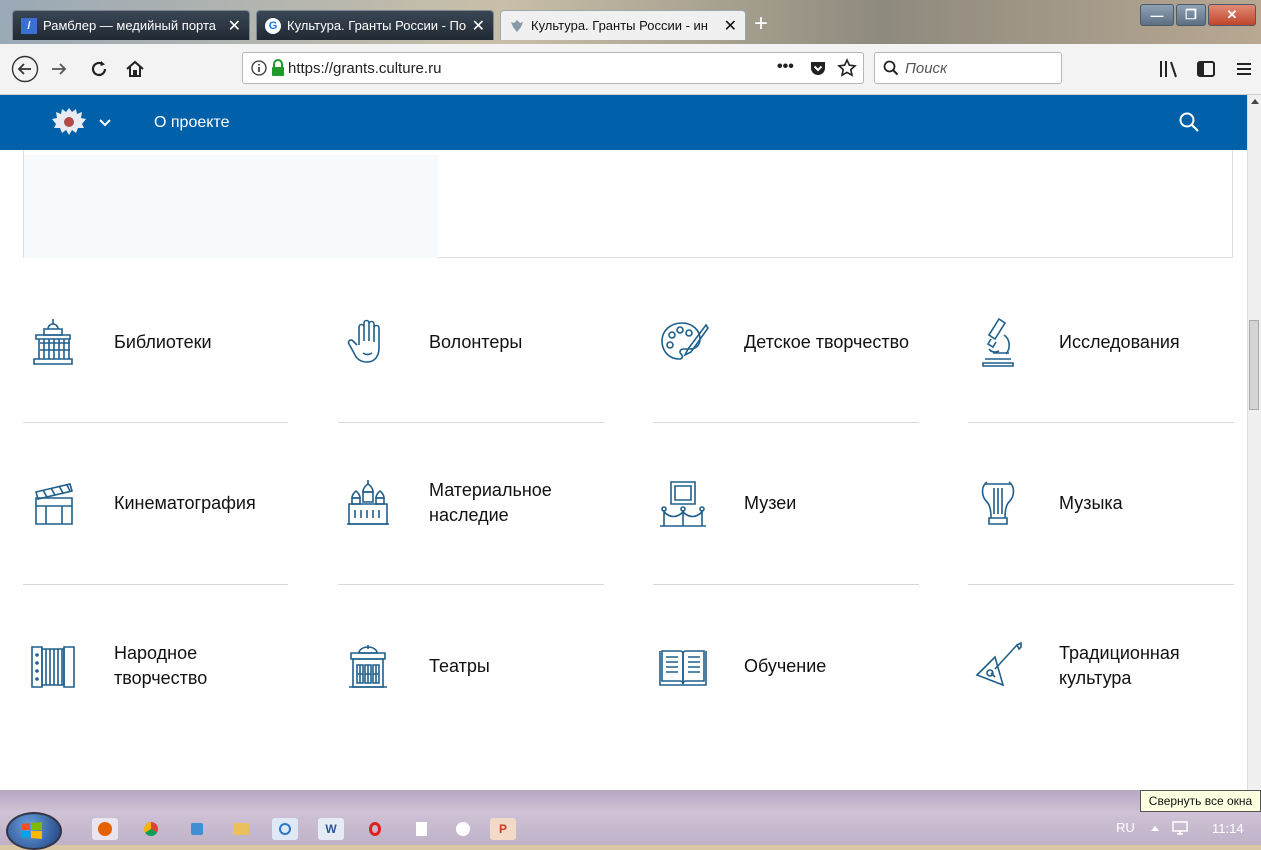  Describe the element at coordinates (231, 206) in the screenshot. I see `banner-image-placeholder` at that location.